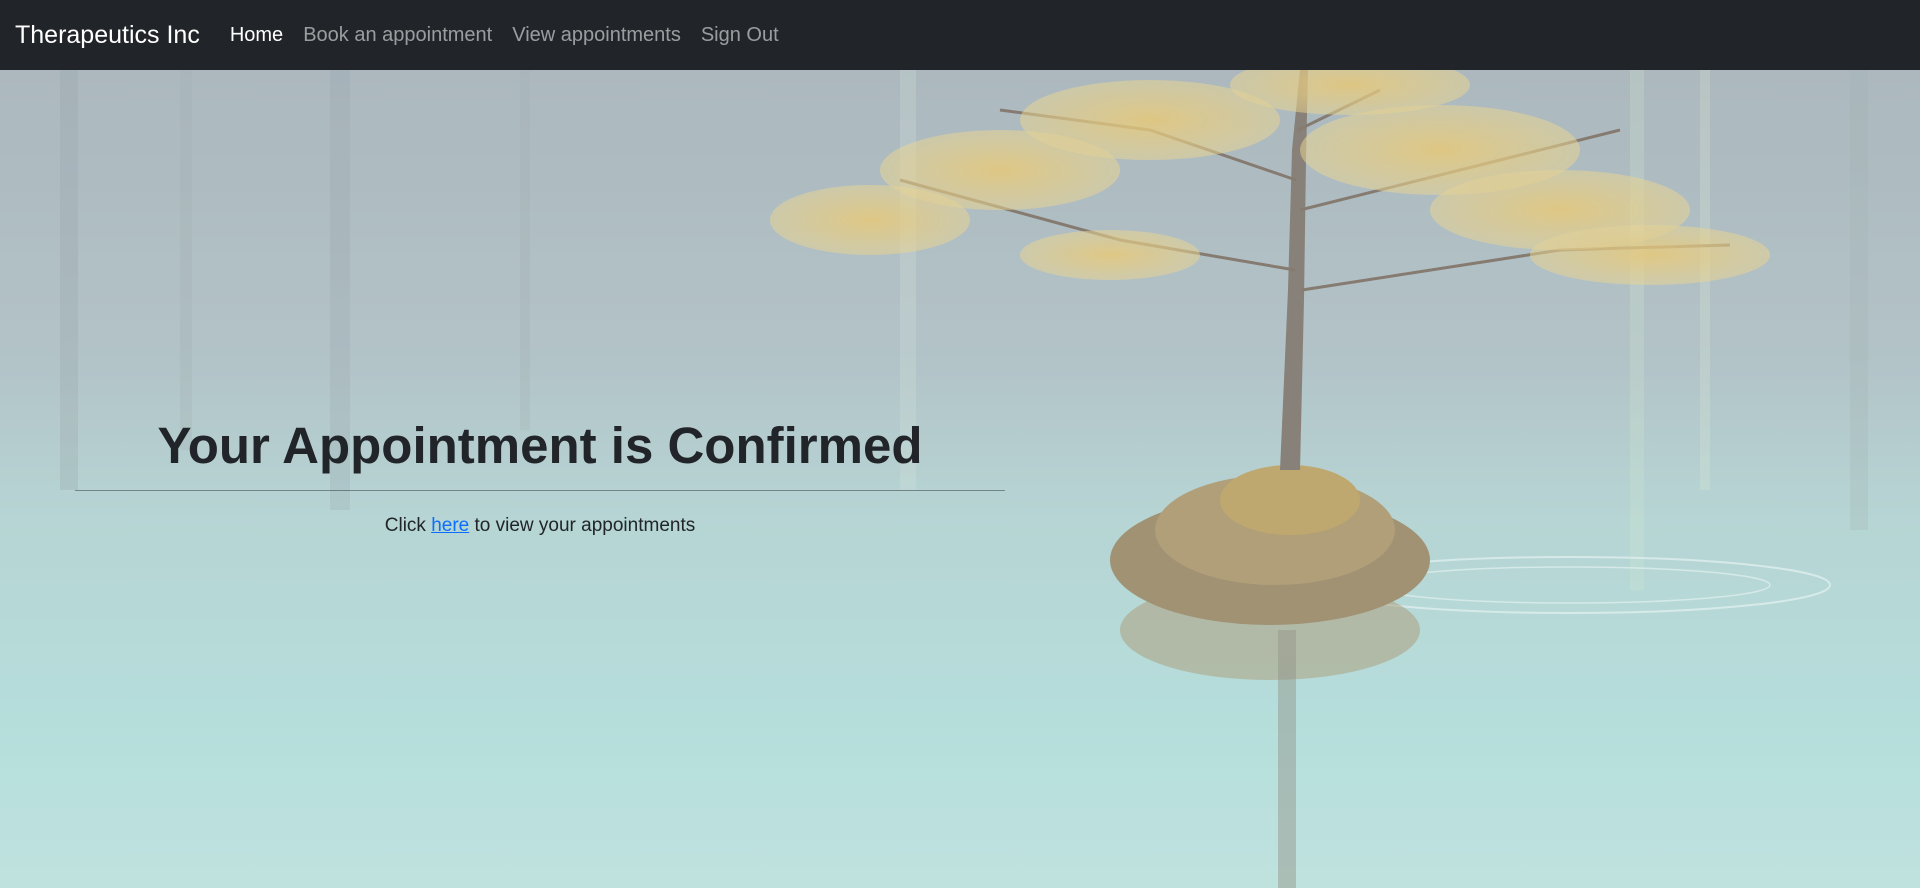 The width and height of the screenshot is (1920, 888). What do you see at coordinates (596, 35) in the screenshot?
I see `nav-view-appointments: View appointments` at bounding box center [596, 35].